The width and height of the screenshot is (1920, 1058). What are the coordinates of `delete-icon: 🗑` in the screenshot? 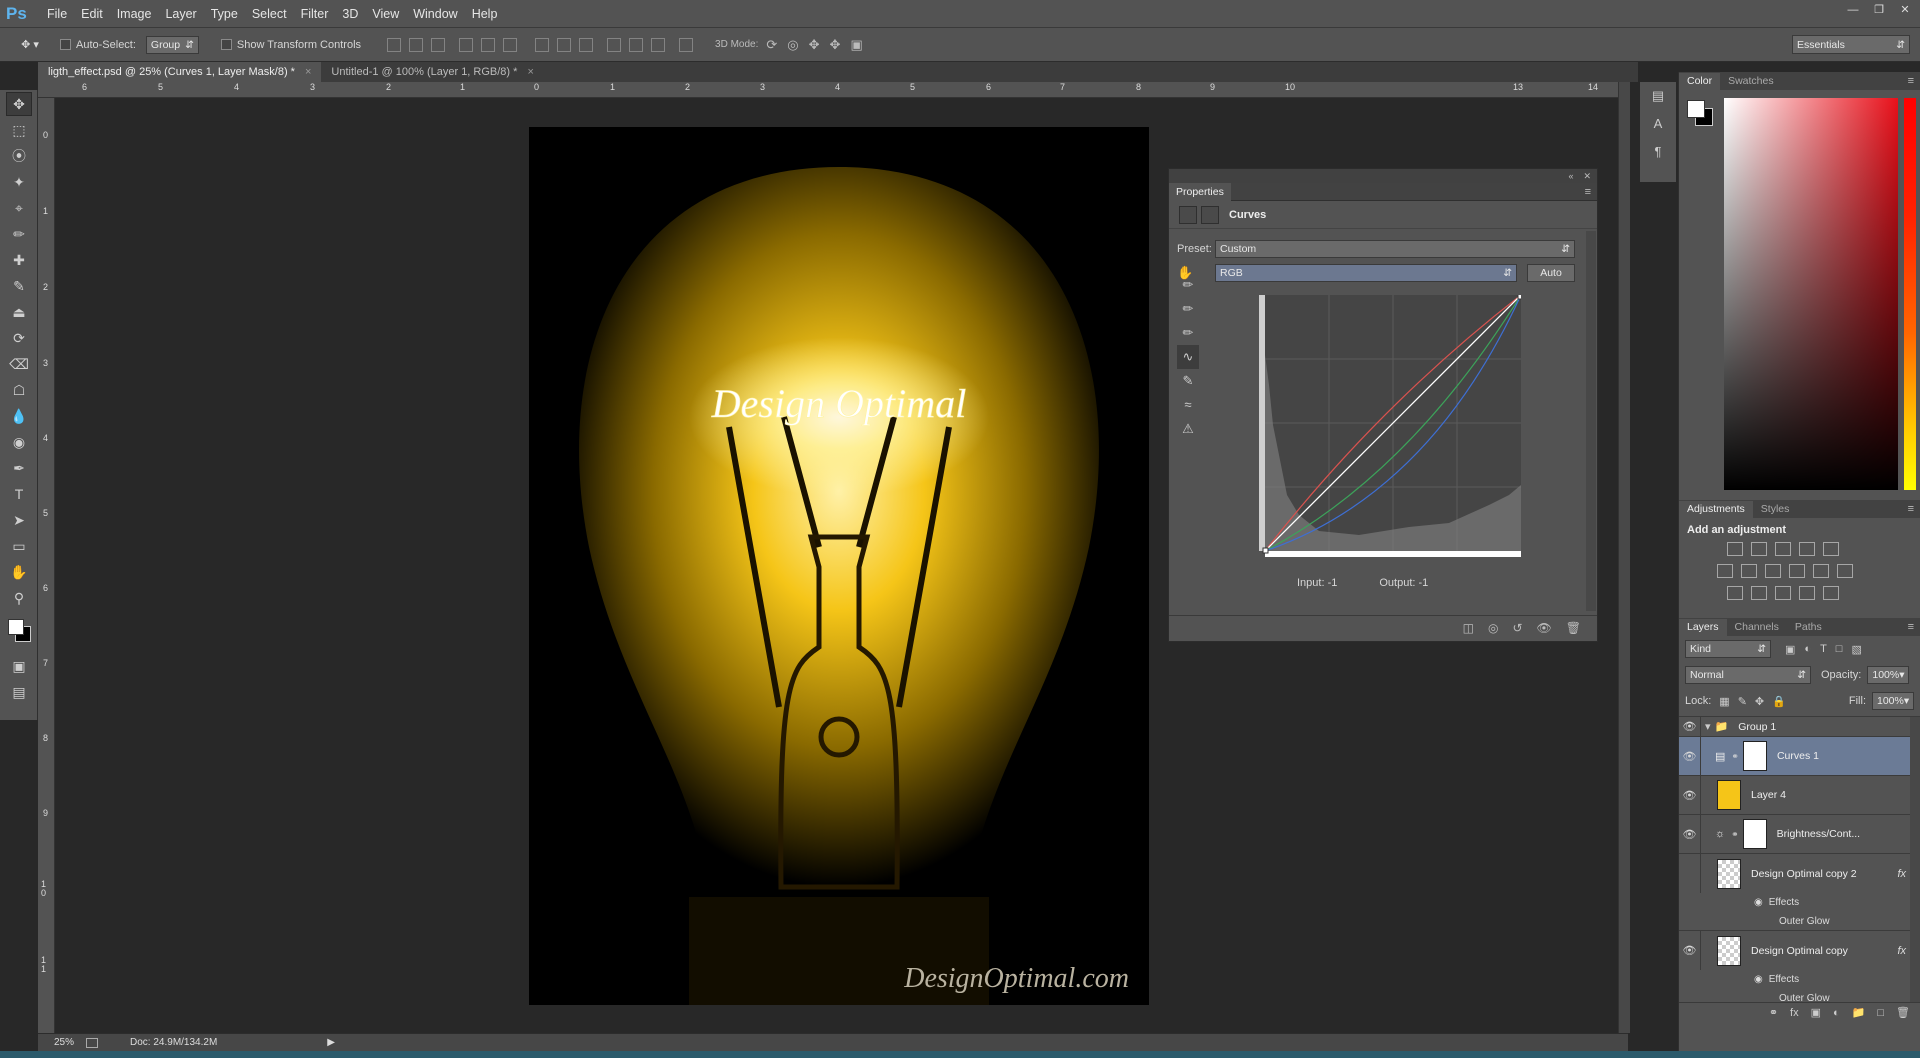 It's located at (1573, 628).